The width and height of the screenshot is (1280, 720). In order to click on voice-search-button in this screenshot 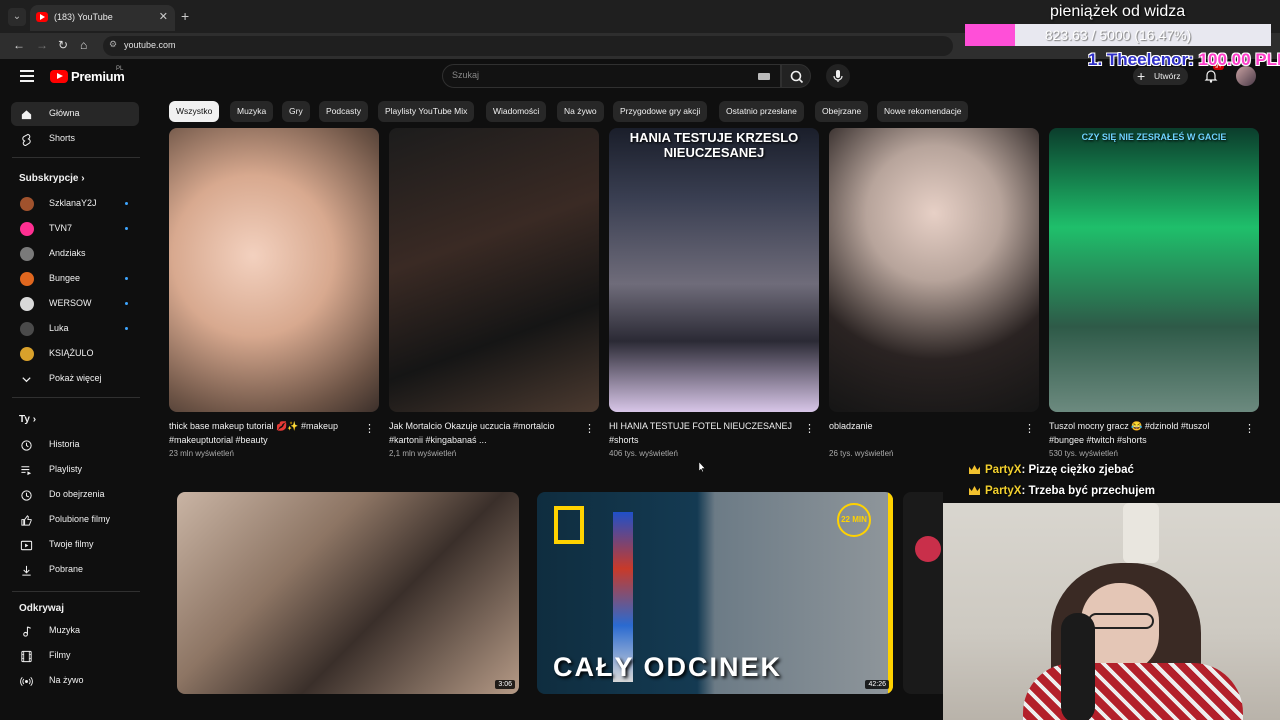, I will do `click(838, 76)`.